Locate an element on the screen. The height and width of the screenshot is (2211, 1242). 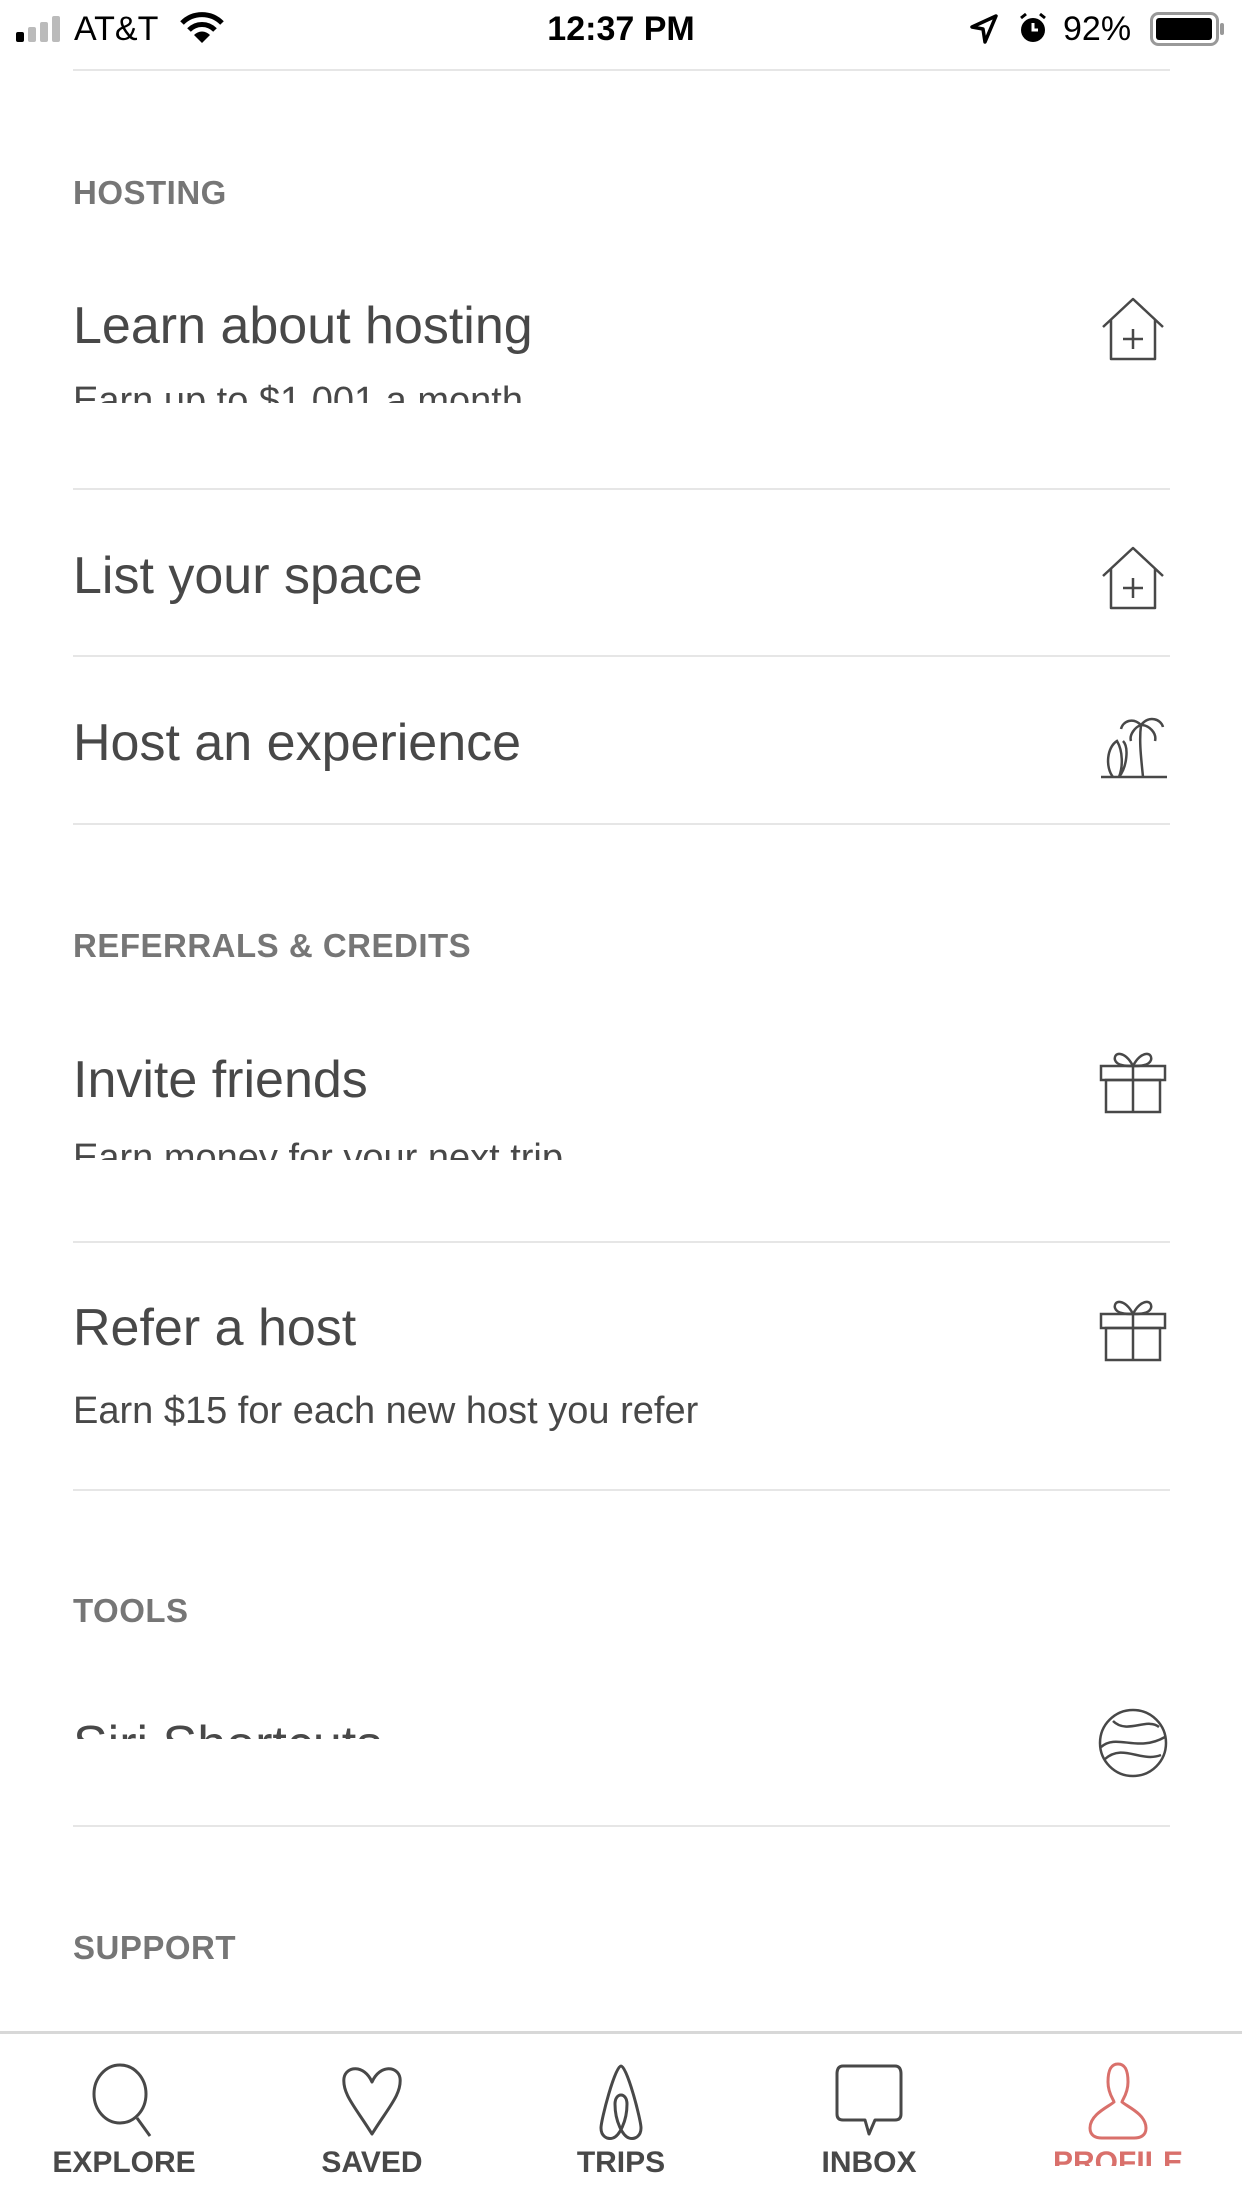
section-header-support: SUPPORT is located at coordinates (155, 1947).